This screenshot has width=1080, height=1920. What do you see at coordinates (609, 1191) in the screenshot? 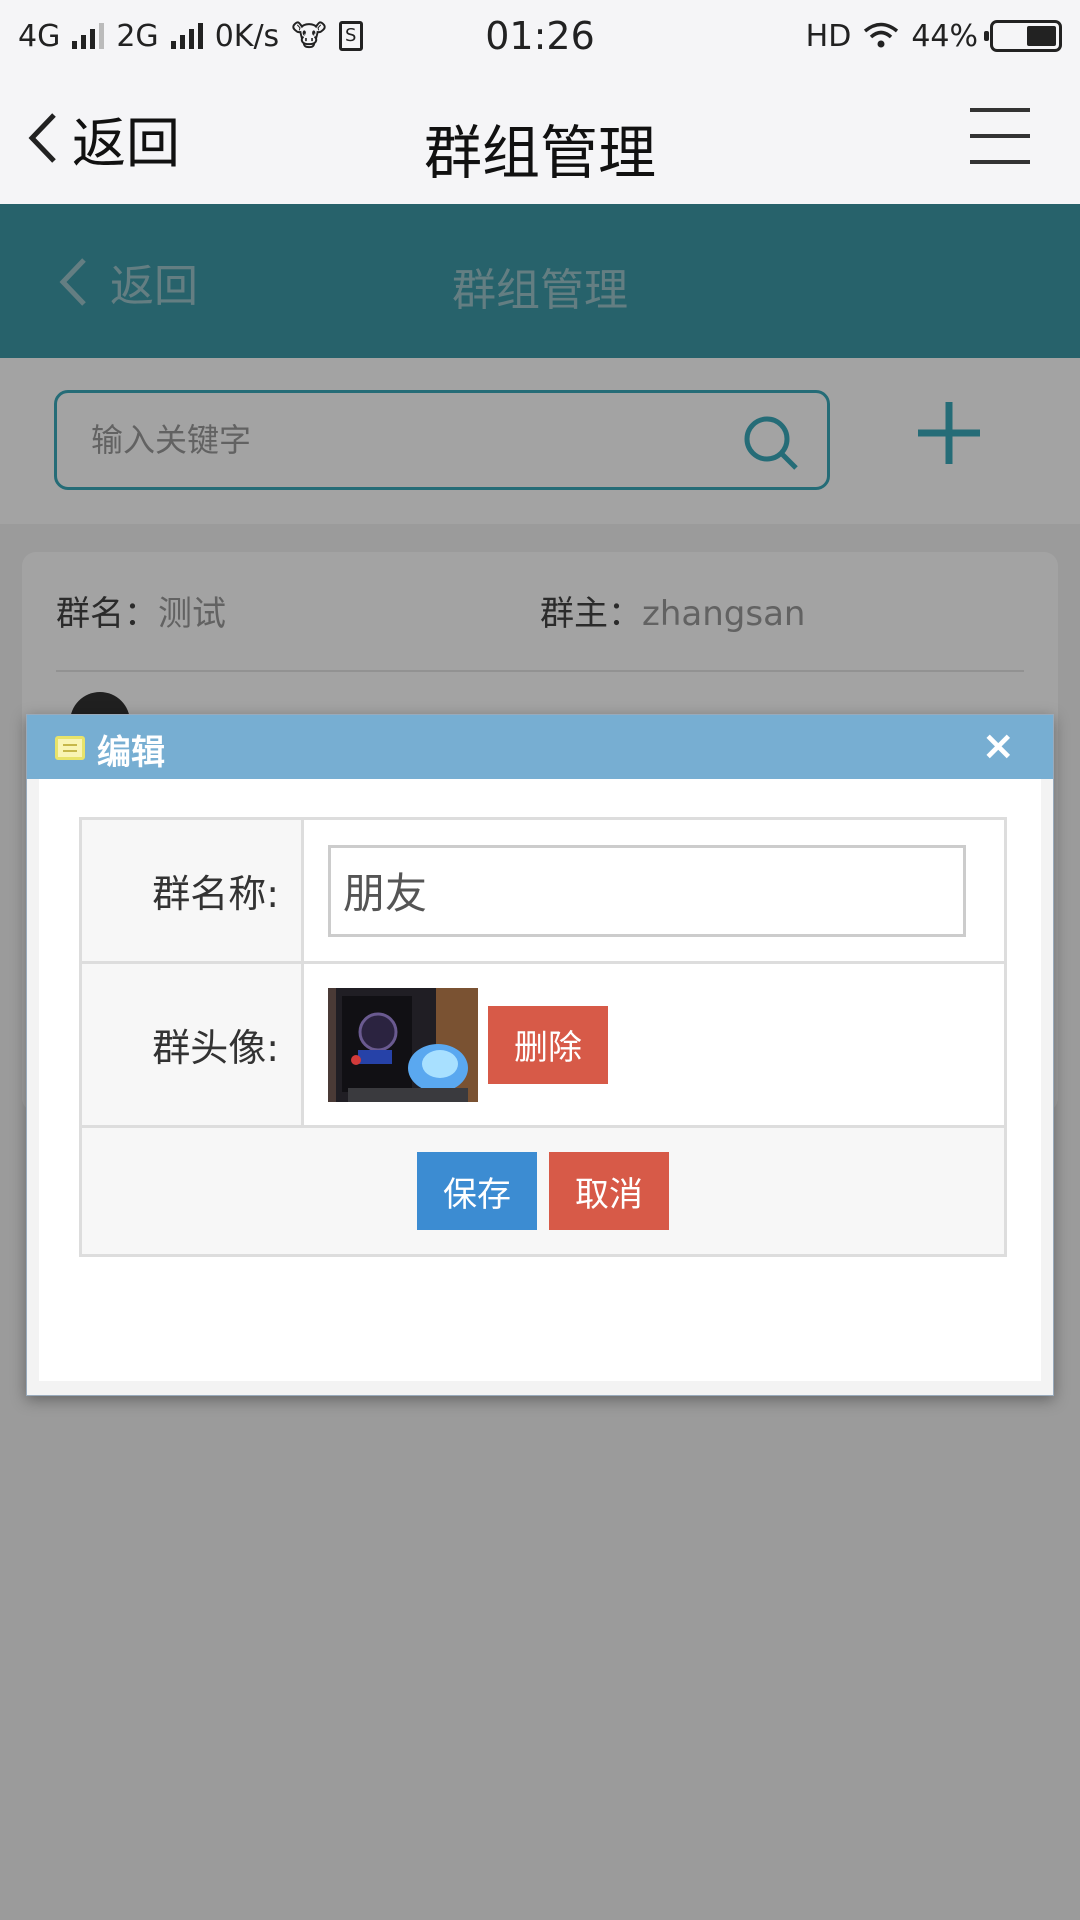
I see `cancel-button: 取消` at bounding box center [609, 1191].